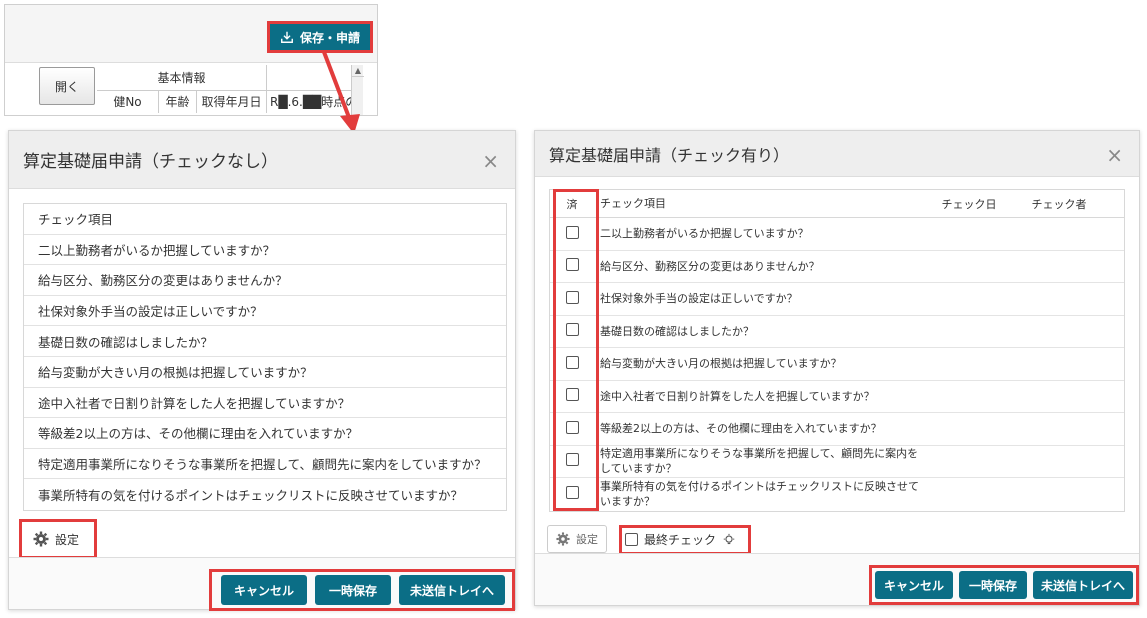 The width and height of the screenshot is (1147, 618). What do you see at coordinates (182, 77) in the screenshot?
I see `group-header-basic-info: 基本情報` at bounding box center [182, 77].